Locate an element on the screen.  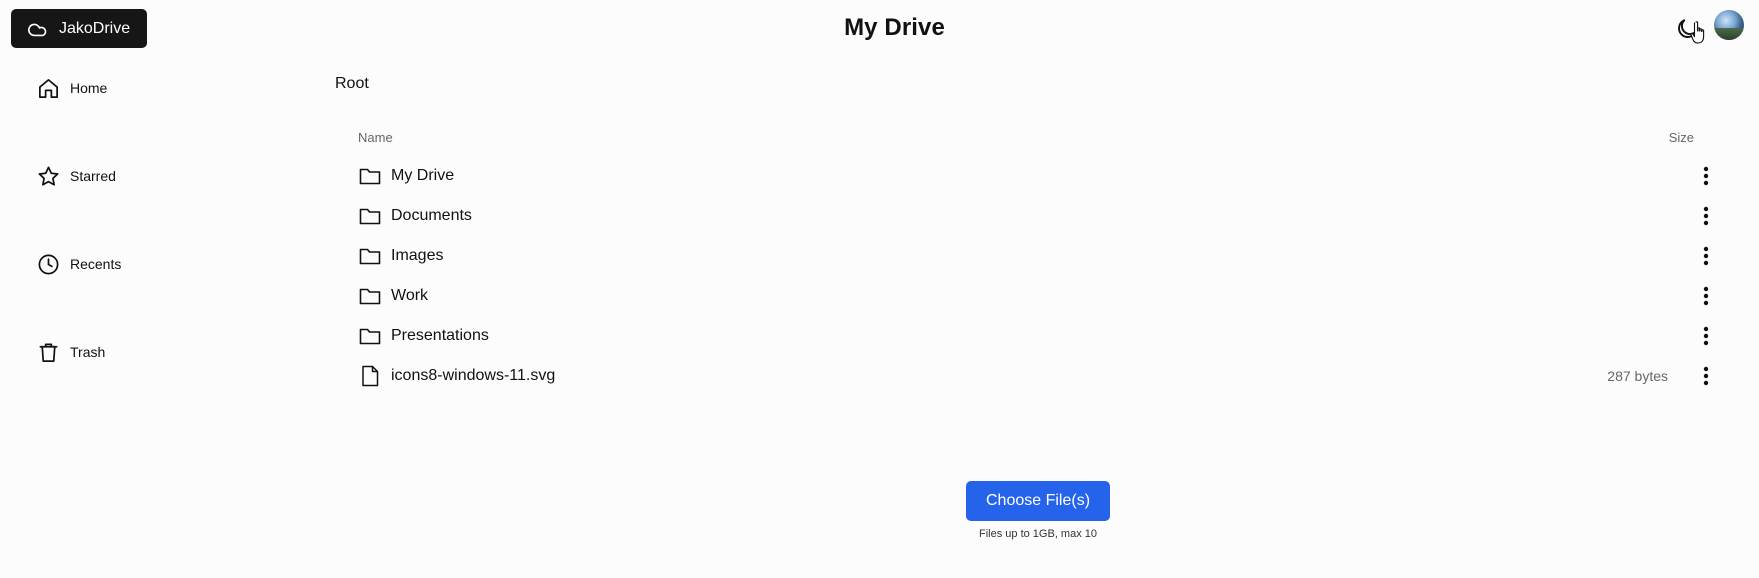
row-name: Presentations is located at coordinates (440, 335).